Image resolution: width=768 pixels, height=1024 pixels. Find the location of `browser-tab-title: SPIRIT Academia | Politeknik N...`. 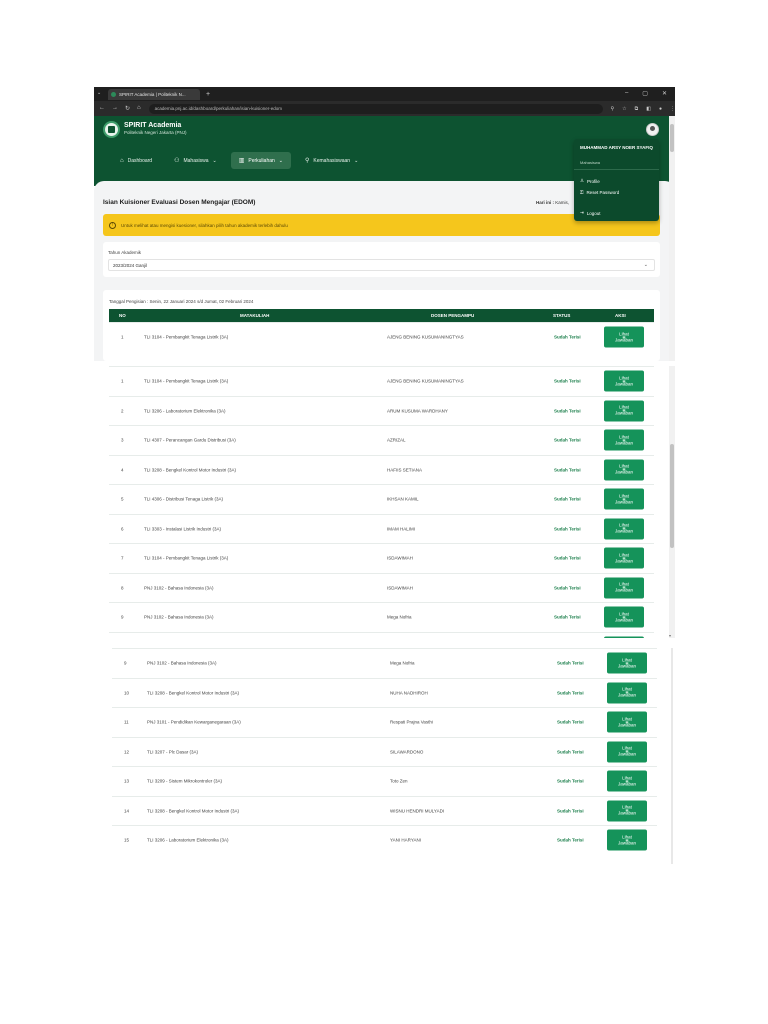

browser-tab-title: SPIRIT Academia | Politeknik N... is located at coordinates (152, 94).